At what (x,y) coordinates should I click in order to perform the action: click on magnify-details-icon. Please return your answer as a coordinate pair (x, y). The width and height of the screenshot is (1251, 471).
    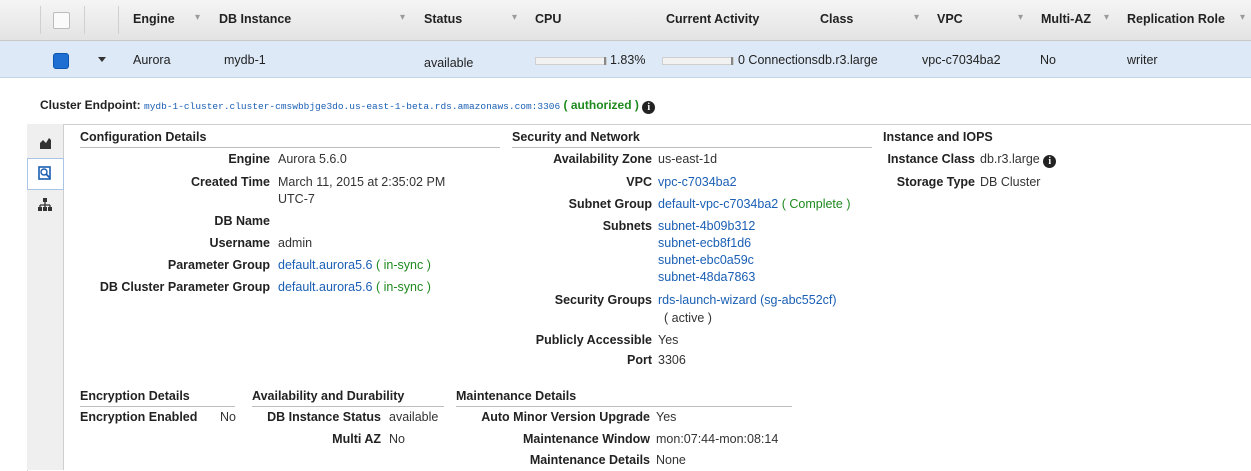
    Looking at the image, I should click on (44, 173).